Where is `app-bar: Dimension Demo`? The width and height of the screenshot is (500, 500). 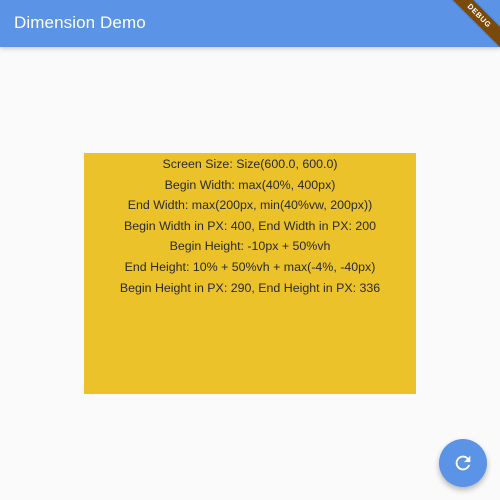 app-bar: Dimension Demo is located at coordinates (250, 23).